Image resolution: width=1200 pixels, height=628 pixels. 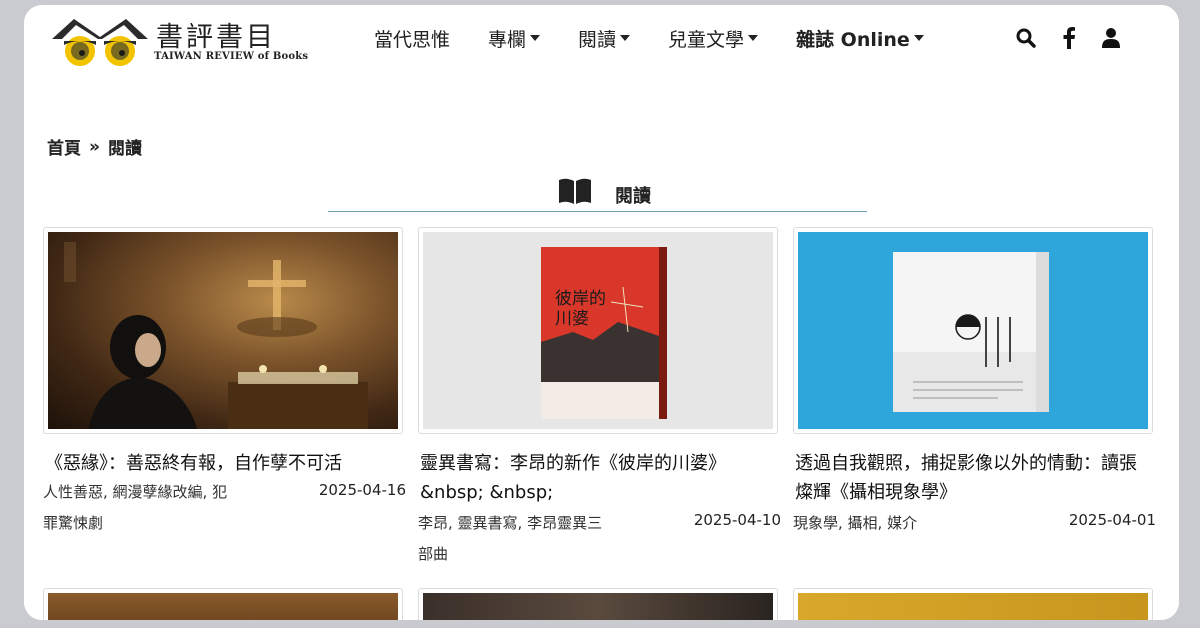 I want to click on section-title: 閱讀, so click(x=633, y=196).